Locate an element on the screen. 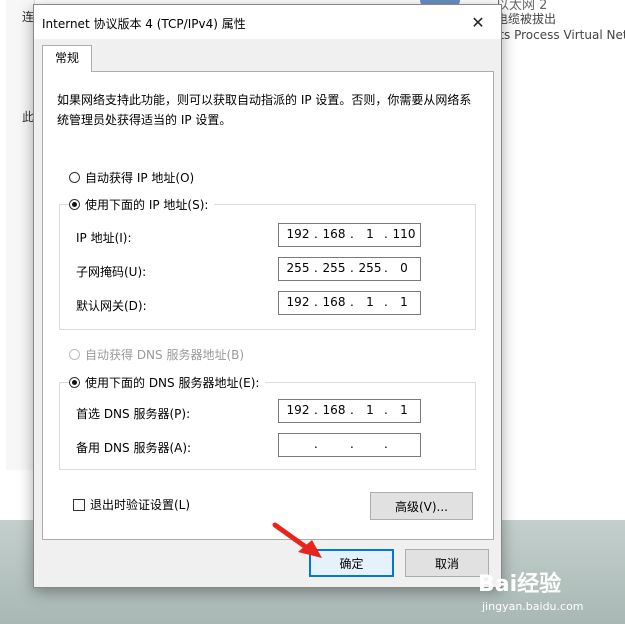 The width and height of the screenshot is (625, 624). watermark-brand: Bai经验 is located at coordinates (520, 584).